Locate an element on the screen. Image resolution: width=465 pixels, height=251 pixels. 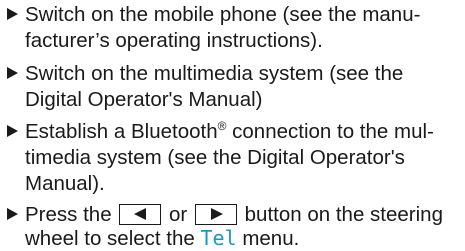
registered-mark: ® is located at coordinates (222, 126).